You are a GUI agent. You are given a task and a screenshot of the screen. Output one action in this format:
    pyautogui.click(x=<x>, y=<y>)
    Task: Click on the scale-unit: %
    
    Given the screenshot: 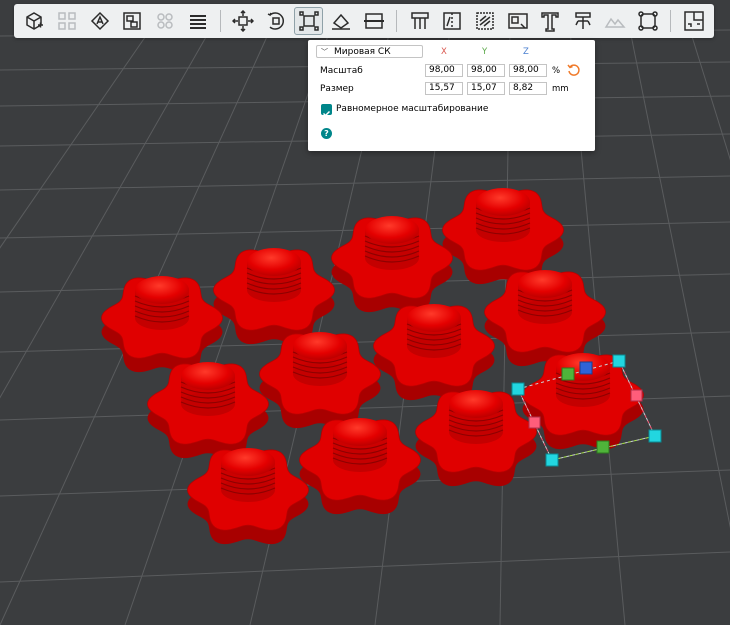 What is the action you would take?
    pyautogui.click(x=556, y=71)
    